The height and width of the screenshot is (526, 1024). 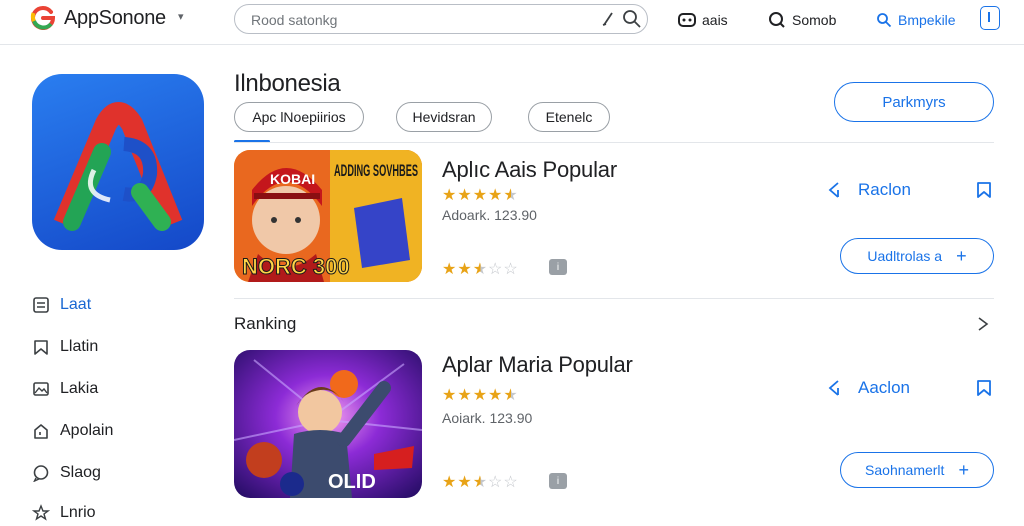 What do you see at coordinates (983, 324) in the screenshot?
I see `chevron-right-icon` at bounding box center [983, 324].